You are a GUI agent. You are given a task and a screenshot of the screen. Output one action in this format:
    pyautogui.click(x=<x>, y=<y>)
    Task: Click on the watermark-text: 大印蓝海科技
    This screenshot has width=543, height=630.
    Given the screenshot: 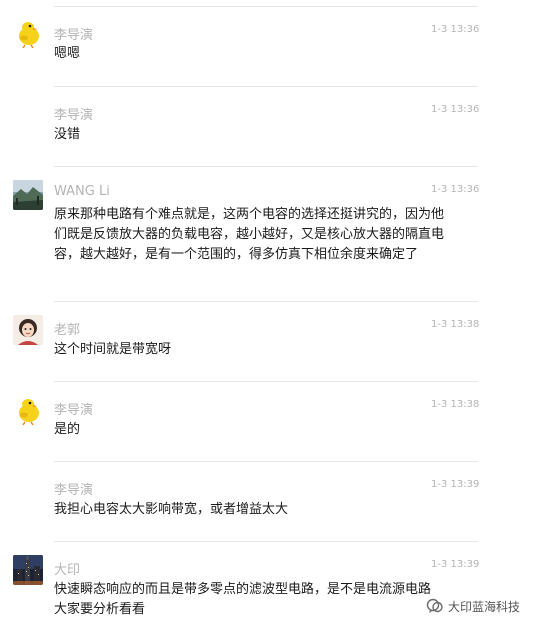 What is the action you would take?
    pyautogui.click(x=484, y=606)
    